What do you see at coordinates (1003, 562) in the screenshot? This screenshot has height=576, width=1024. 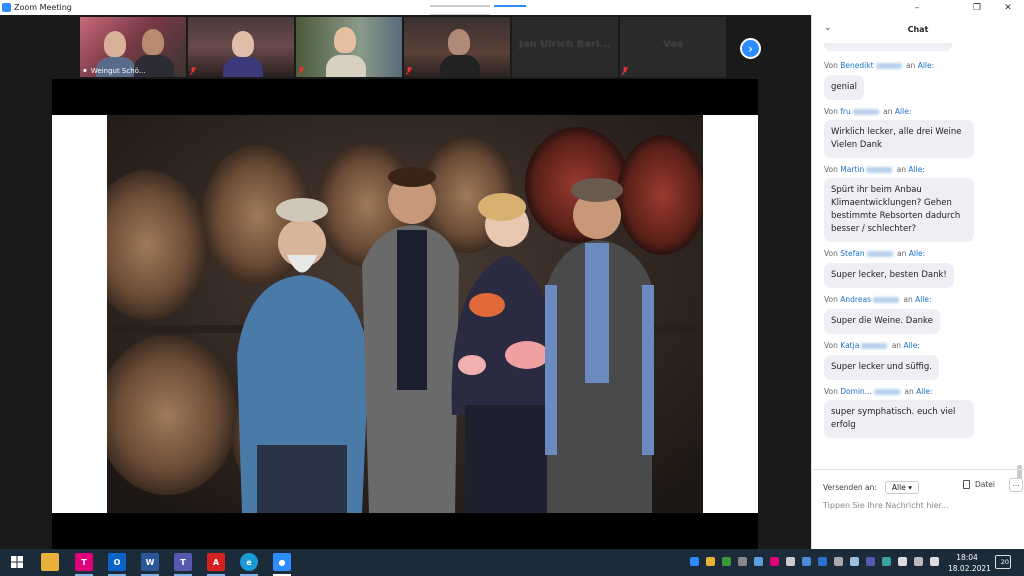 I see `notification-center-icon: 20` at bounding box center [1003, 562].